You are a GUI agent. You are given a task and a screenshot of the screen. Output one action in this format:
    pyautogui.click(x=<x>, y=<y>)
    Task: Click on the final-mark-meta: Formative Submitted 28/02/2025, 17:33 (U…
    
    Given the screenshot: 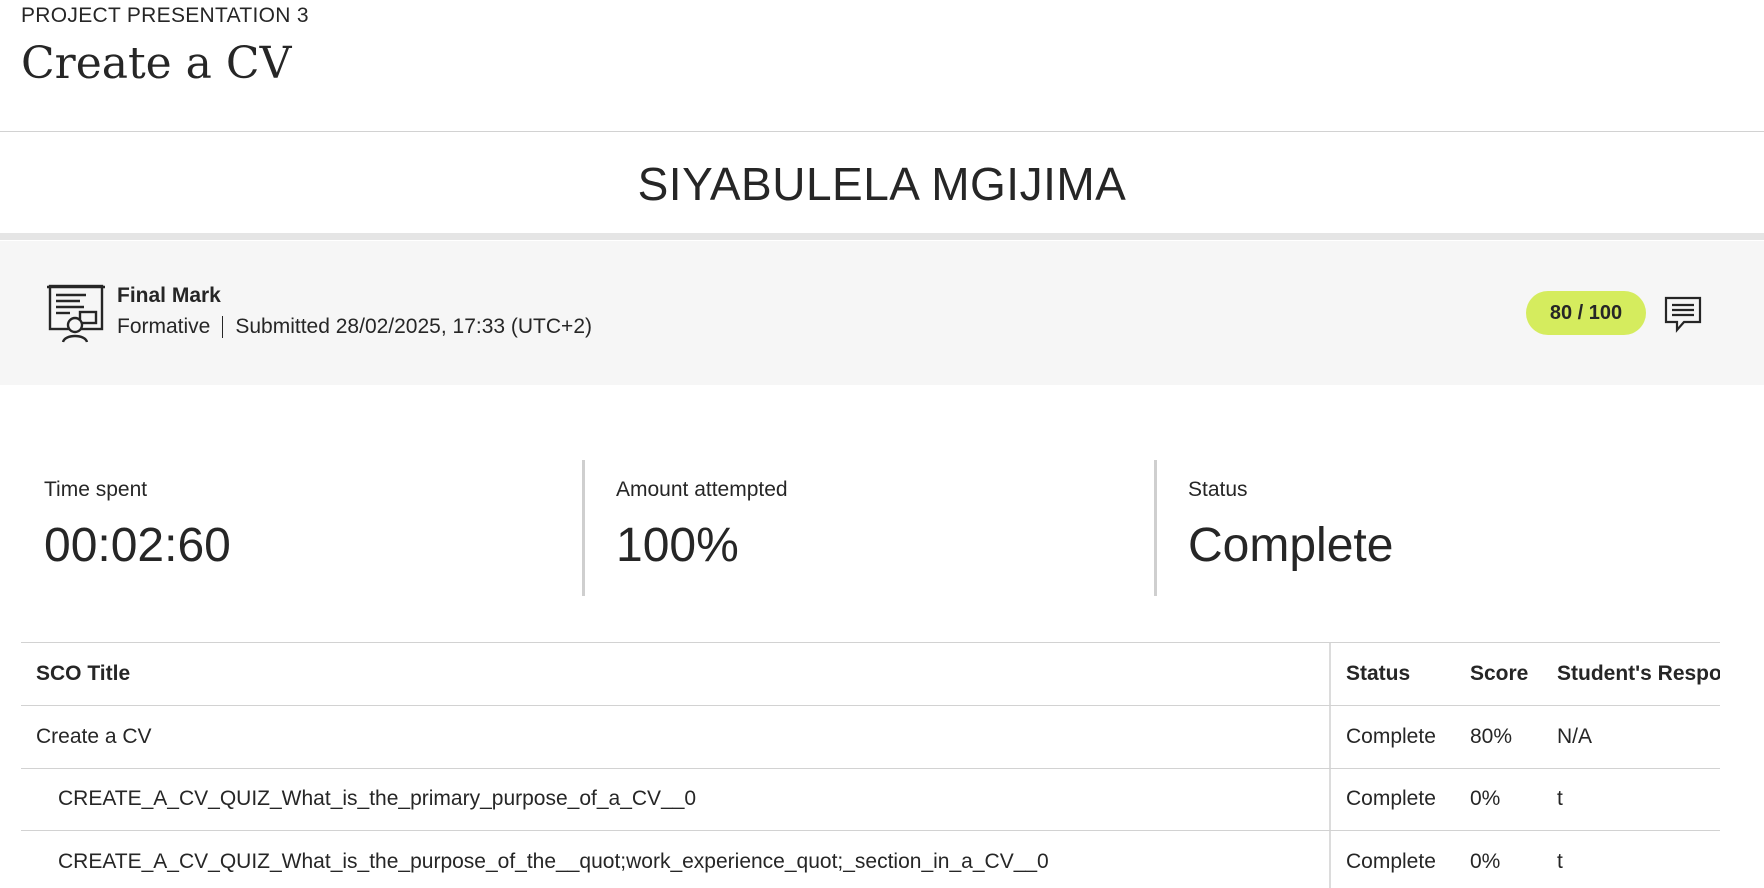 What is the action you would take?
    pyautogui.click(x=354, y=327)
    